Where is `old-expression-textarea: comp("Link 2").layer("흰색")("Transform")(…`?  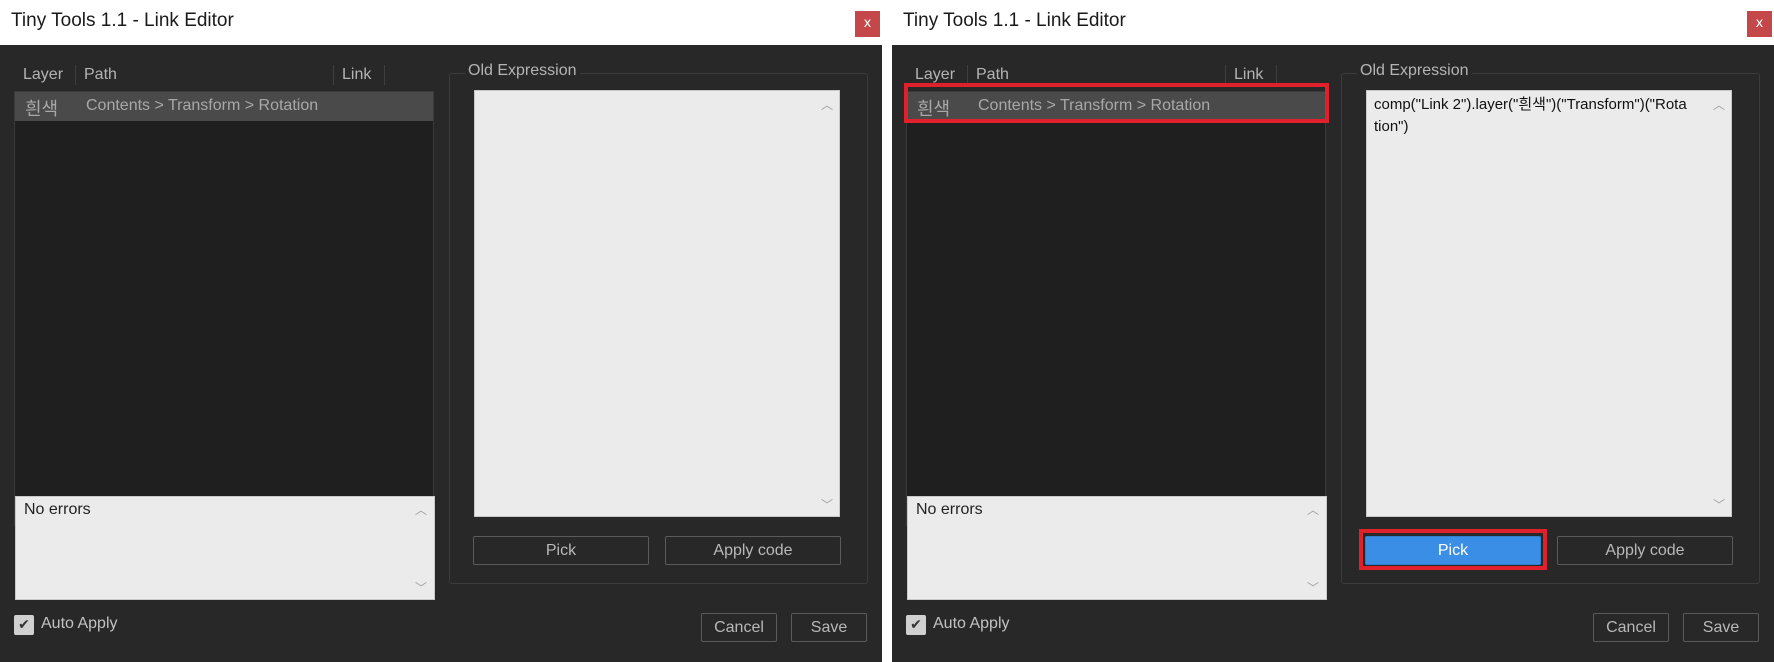 old-expression-textarea: comp("Link 2").layer("흰색")("Transform")(… is located at coordinates (1549, 303).